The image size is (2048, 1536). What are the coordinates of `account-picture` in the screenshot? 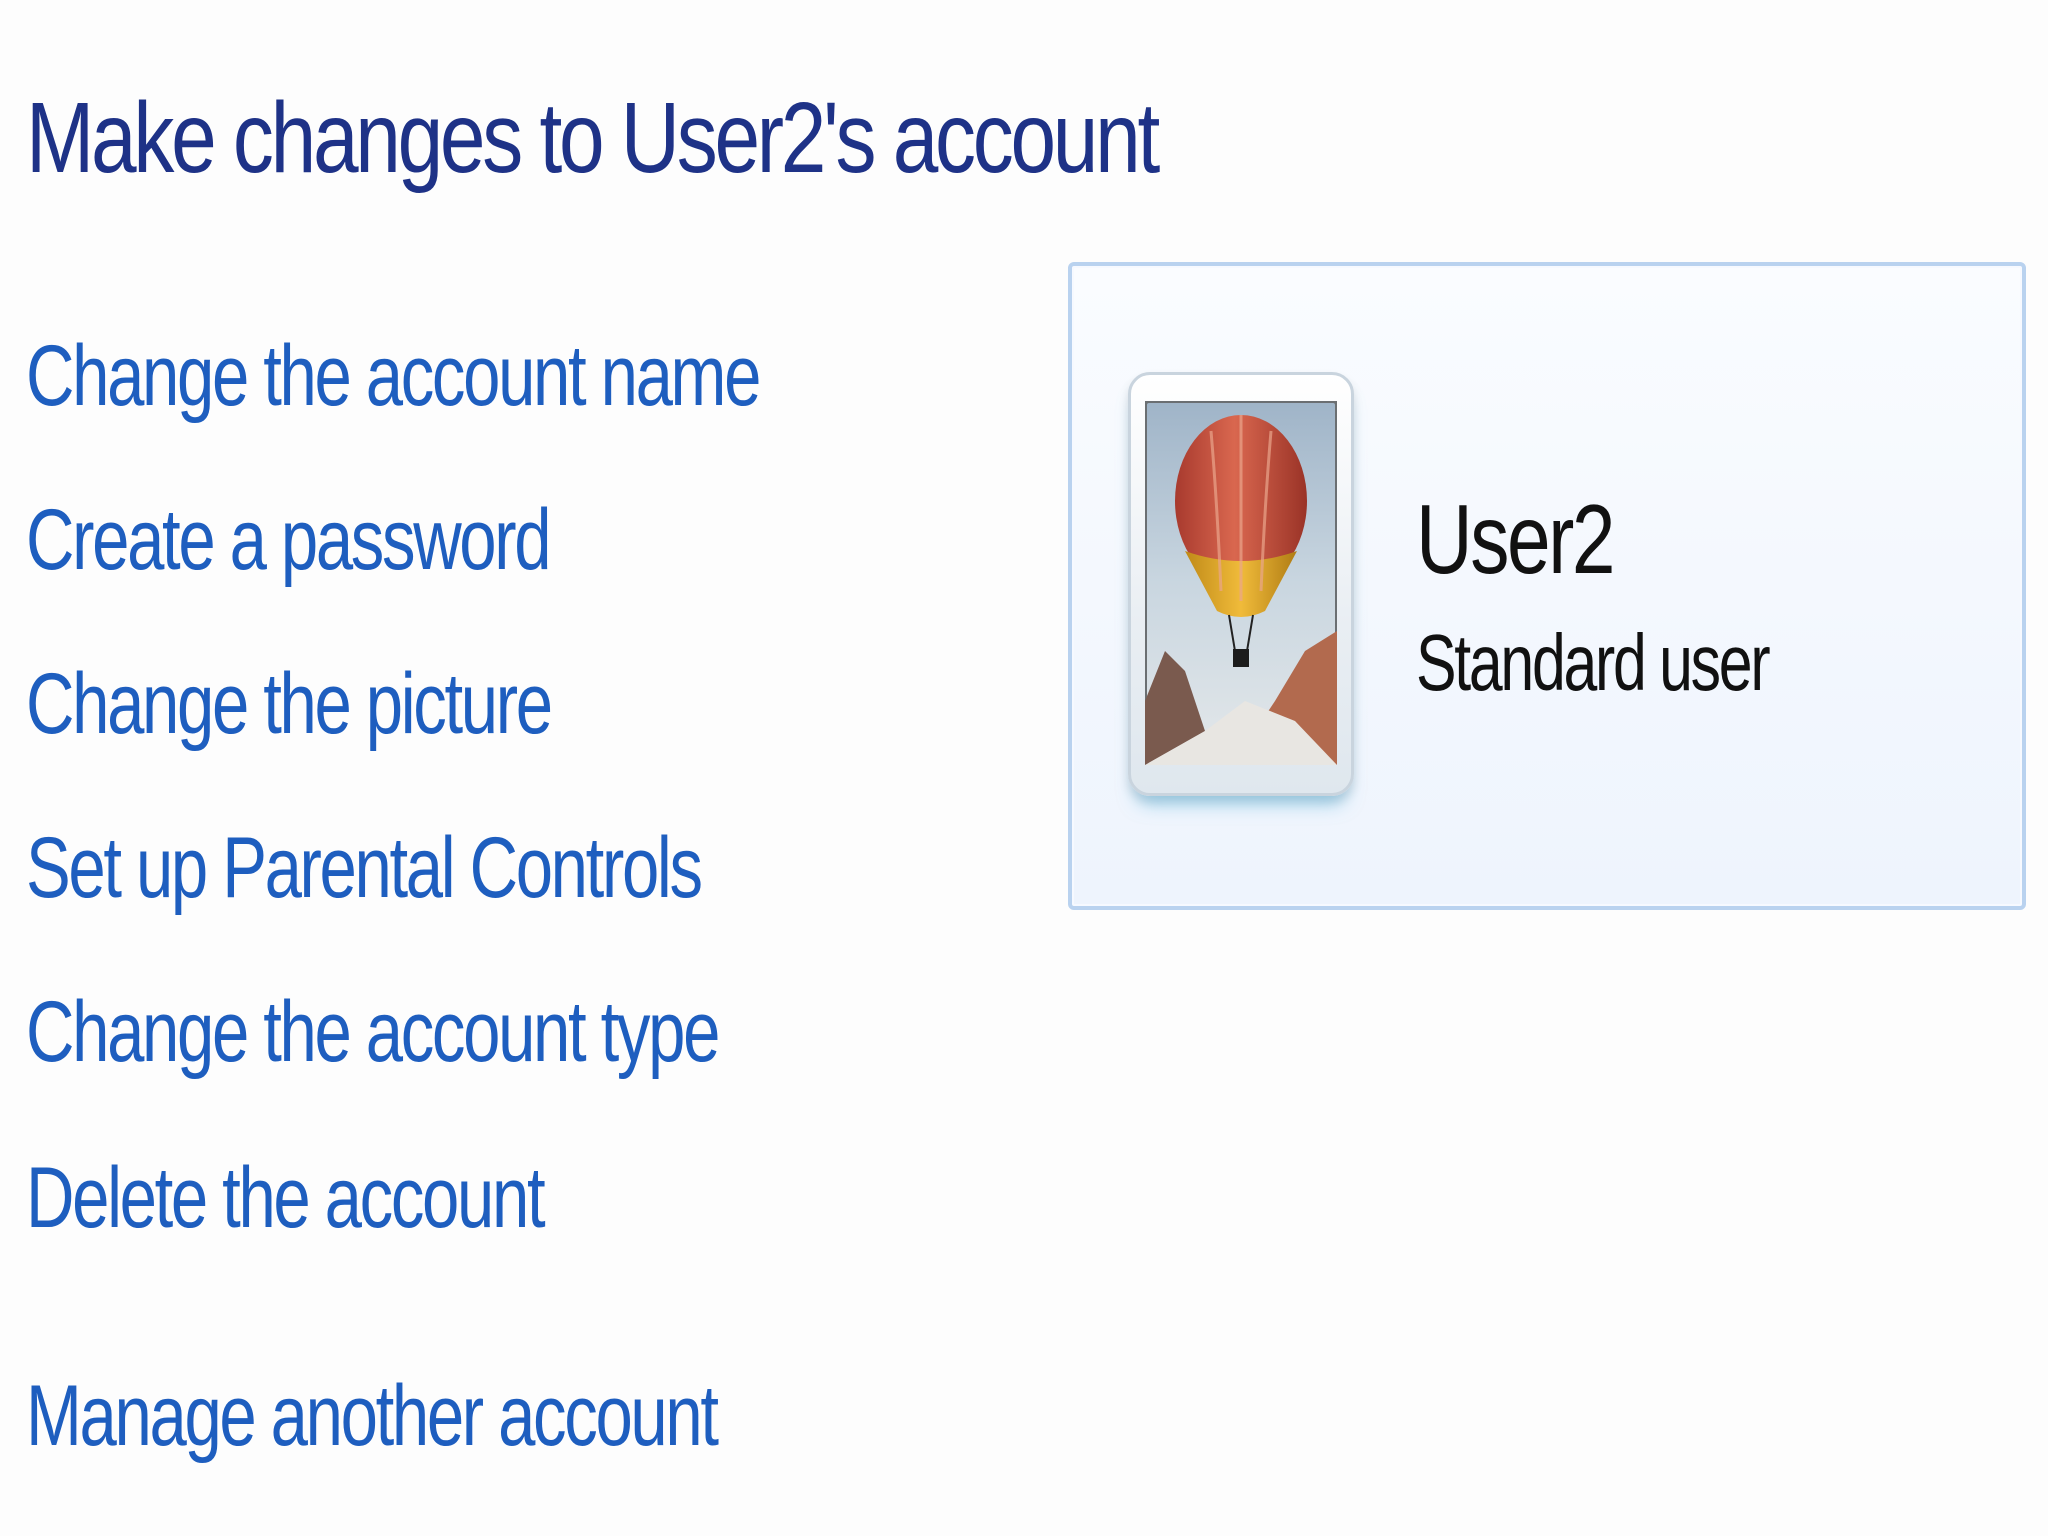 It's located at (1241, 584).